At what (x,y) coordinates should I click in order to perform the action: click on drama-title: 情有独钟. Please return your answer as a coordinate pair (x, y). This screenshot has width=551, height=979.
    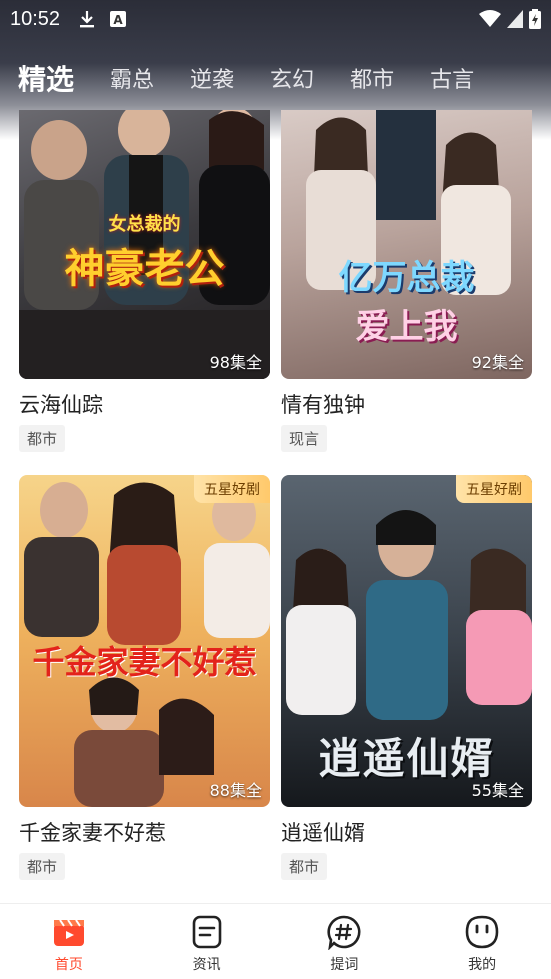
    Looking at the image, I should click on (323, 404).